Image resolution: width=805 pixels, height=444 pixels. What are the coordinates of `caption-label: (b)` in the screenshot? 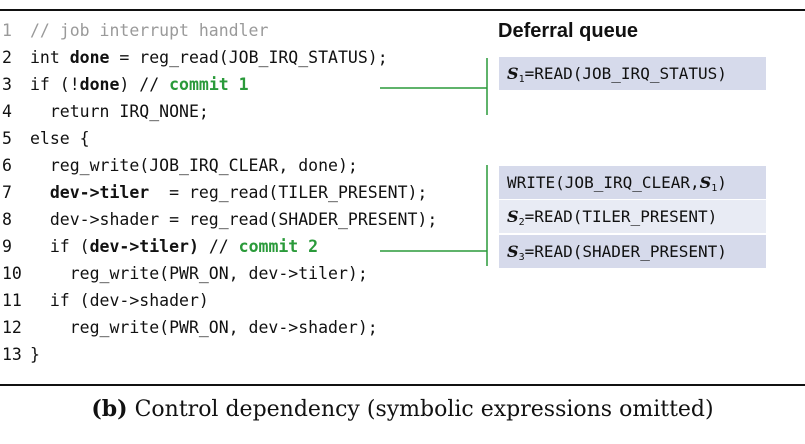 It's located at (109, 409).